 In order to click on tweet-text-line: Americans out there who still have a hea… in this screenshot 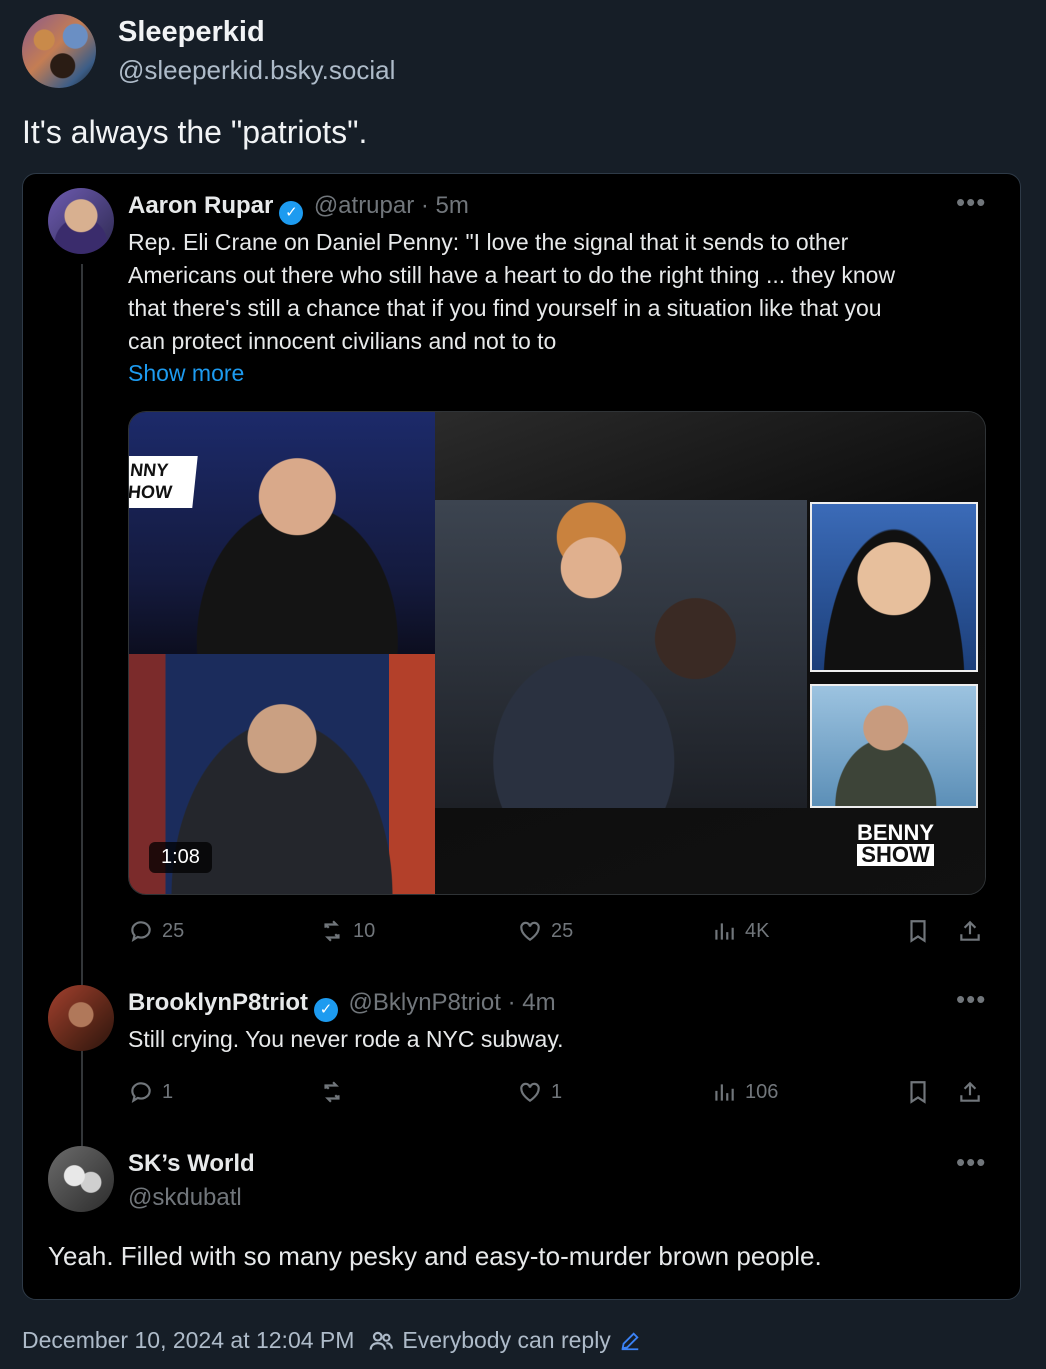, I will do `click(512, 275)`.